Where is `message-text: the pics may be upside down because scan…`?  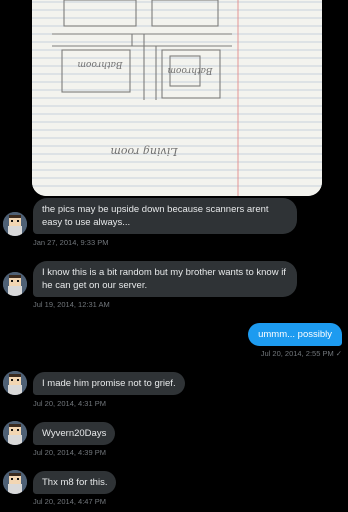
message-text: the pics may be upside down because scan… is located at coordinates (155, 216).